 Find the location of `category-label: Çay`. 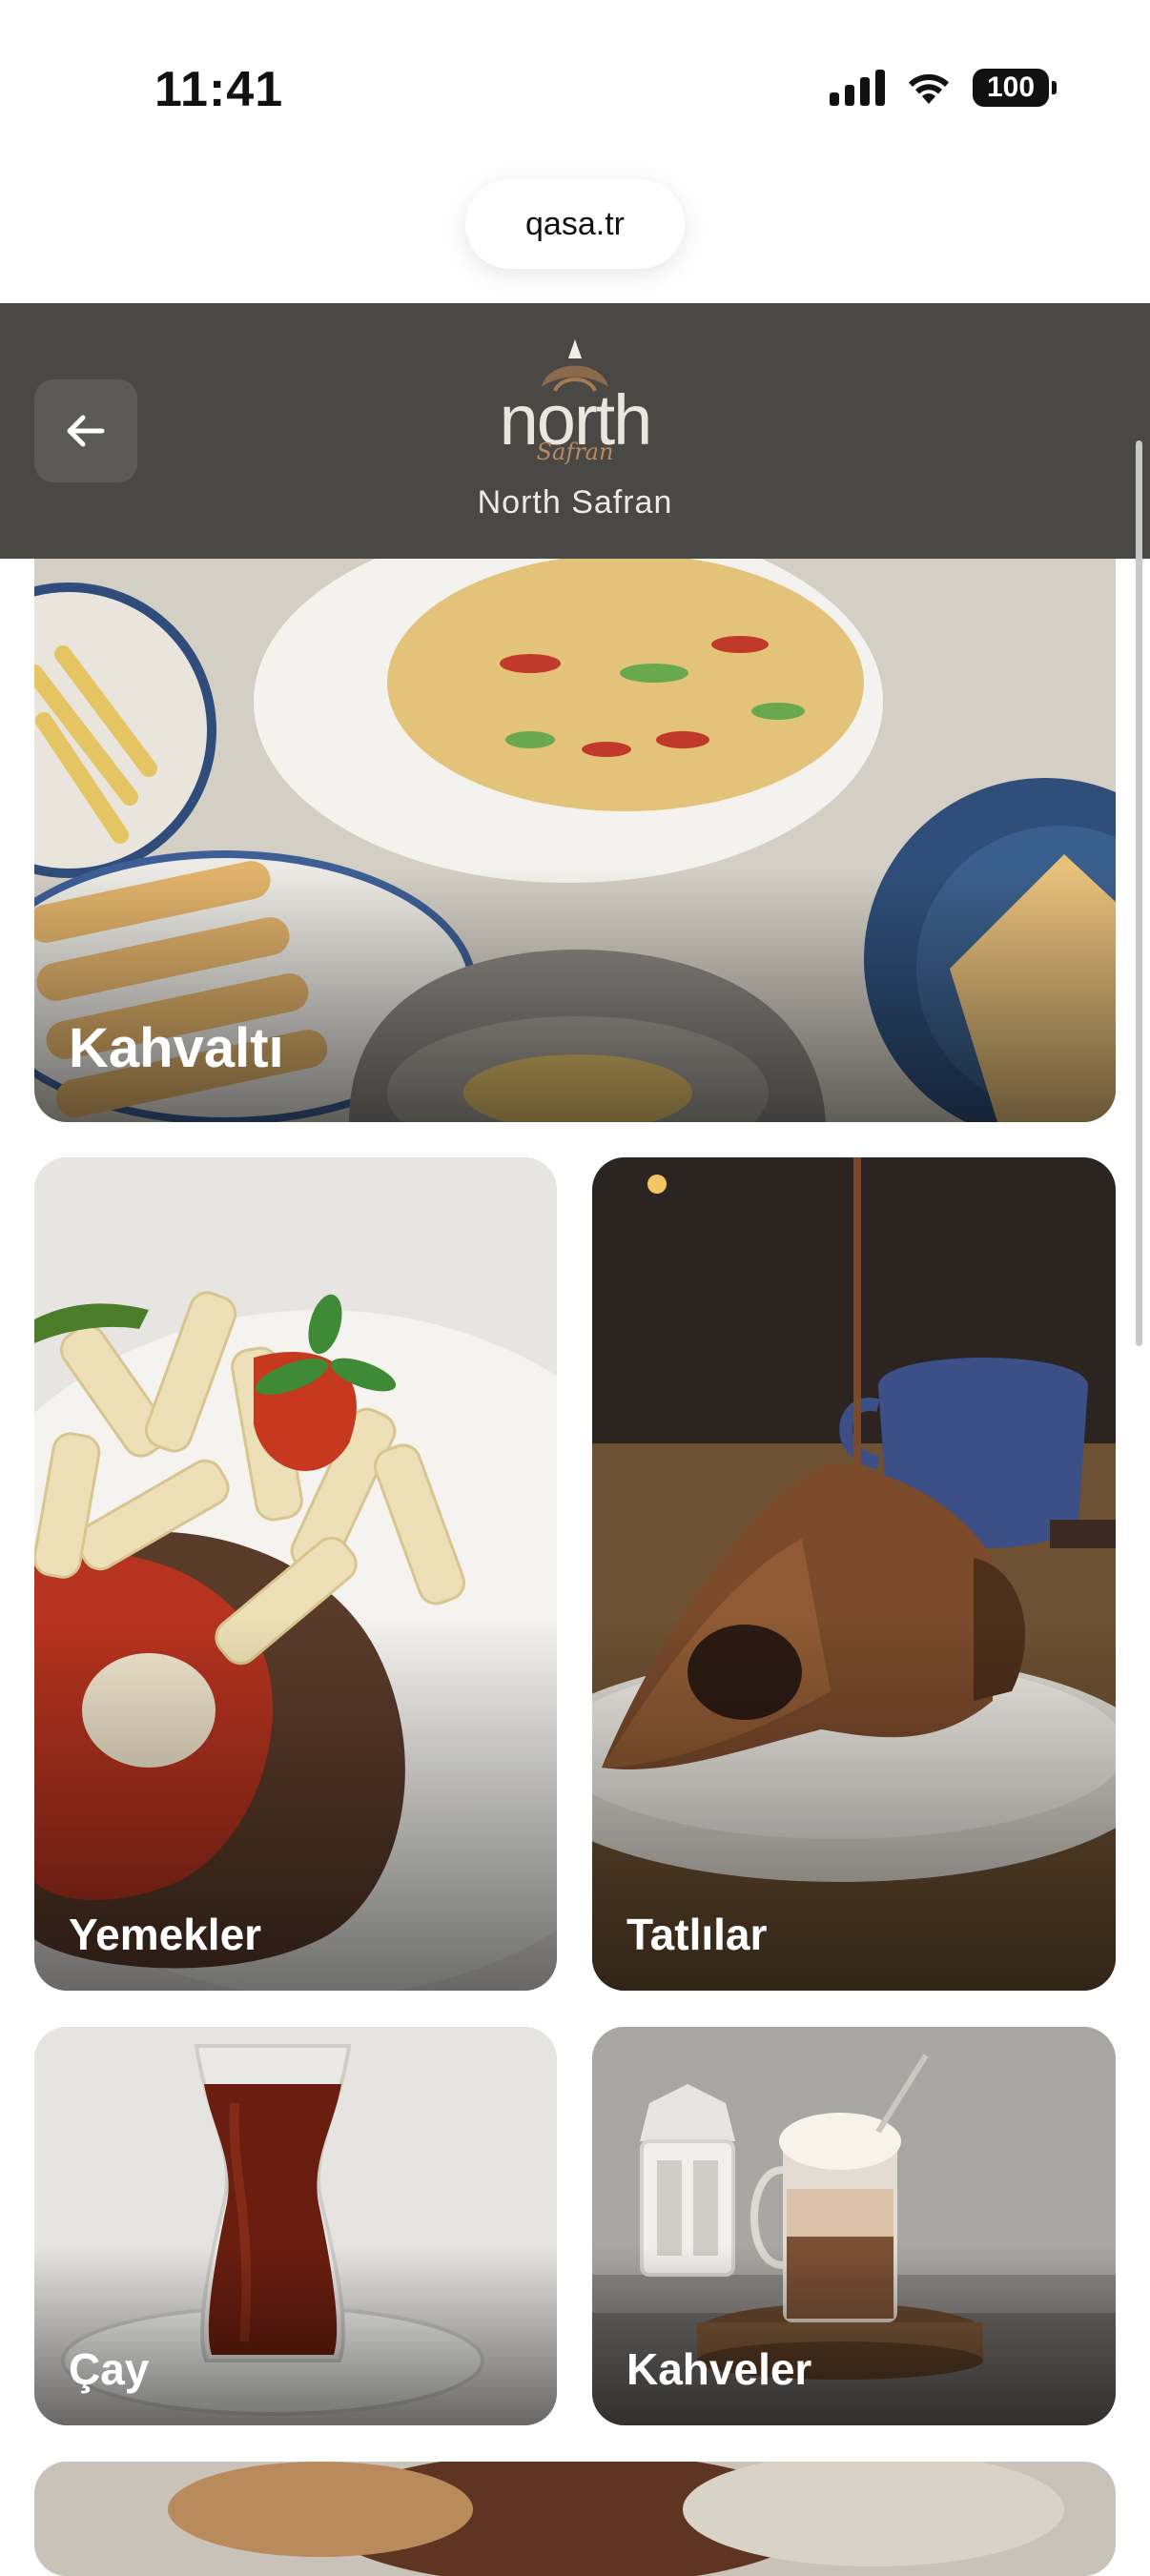

category-label: Çay is located at coordinates (109, 2369).